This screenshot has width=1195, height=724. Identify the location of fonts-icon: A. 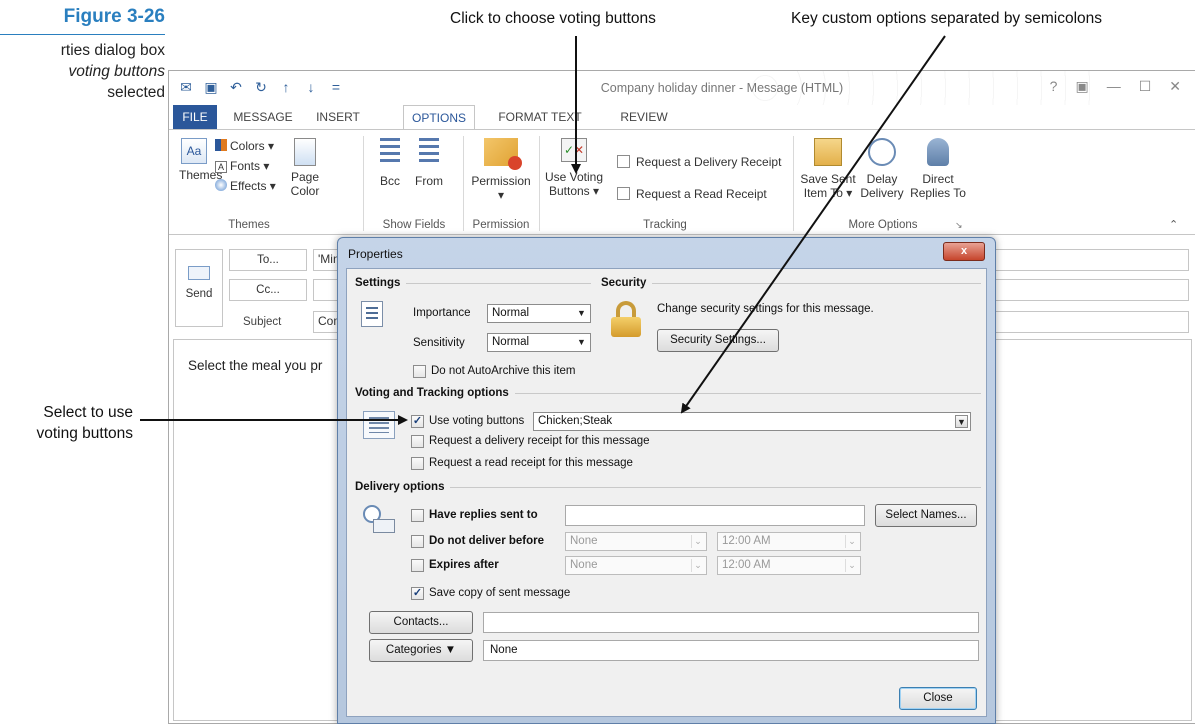
(221, 167).